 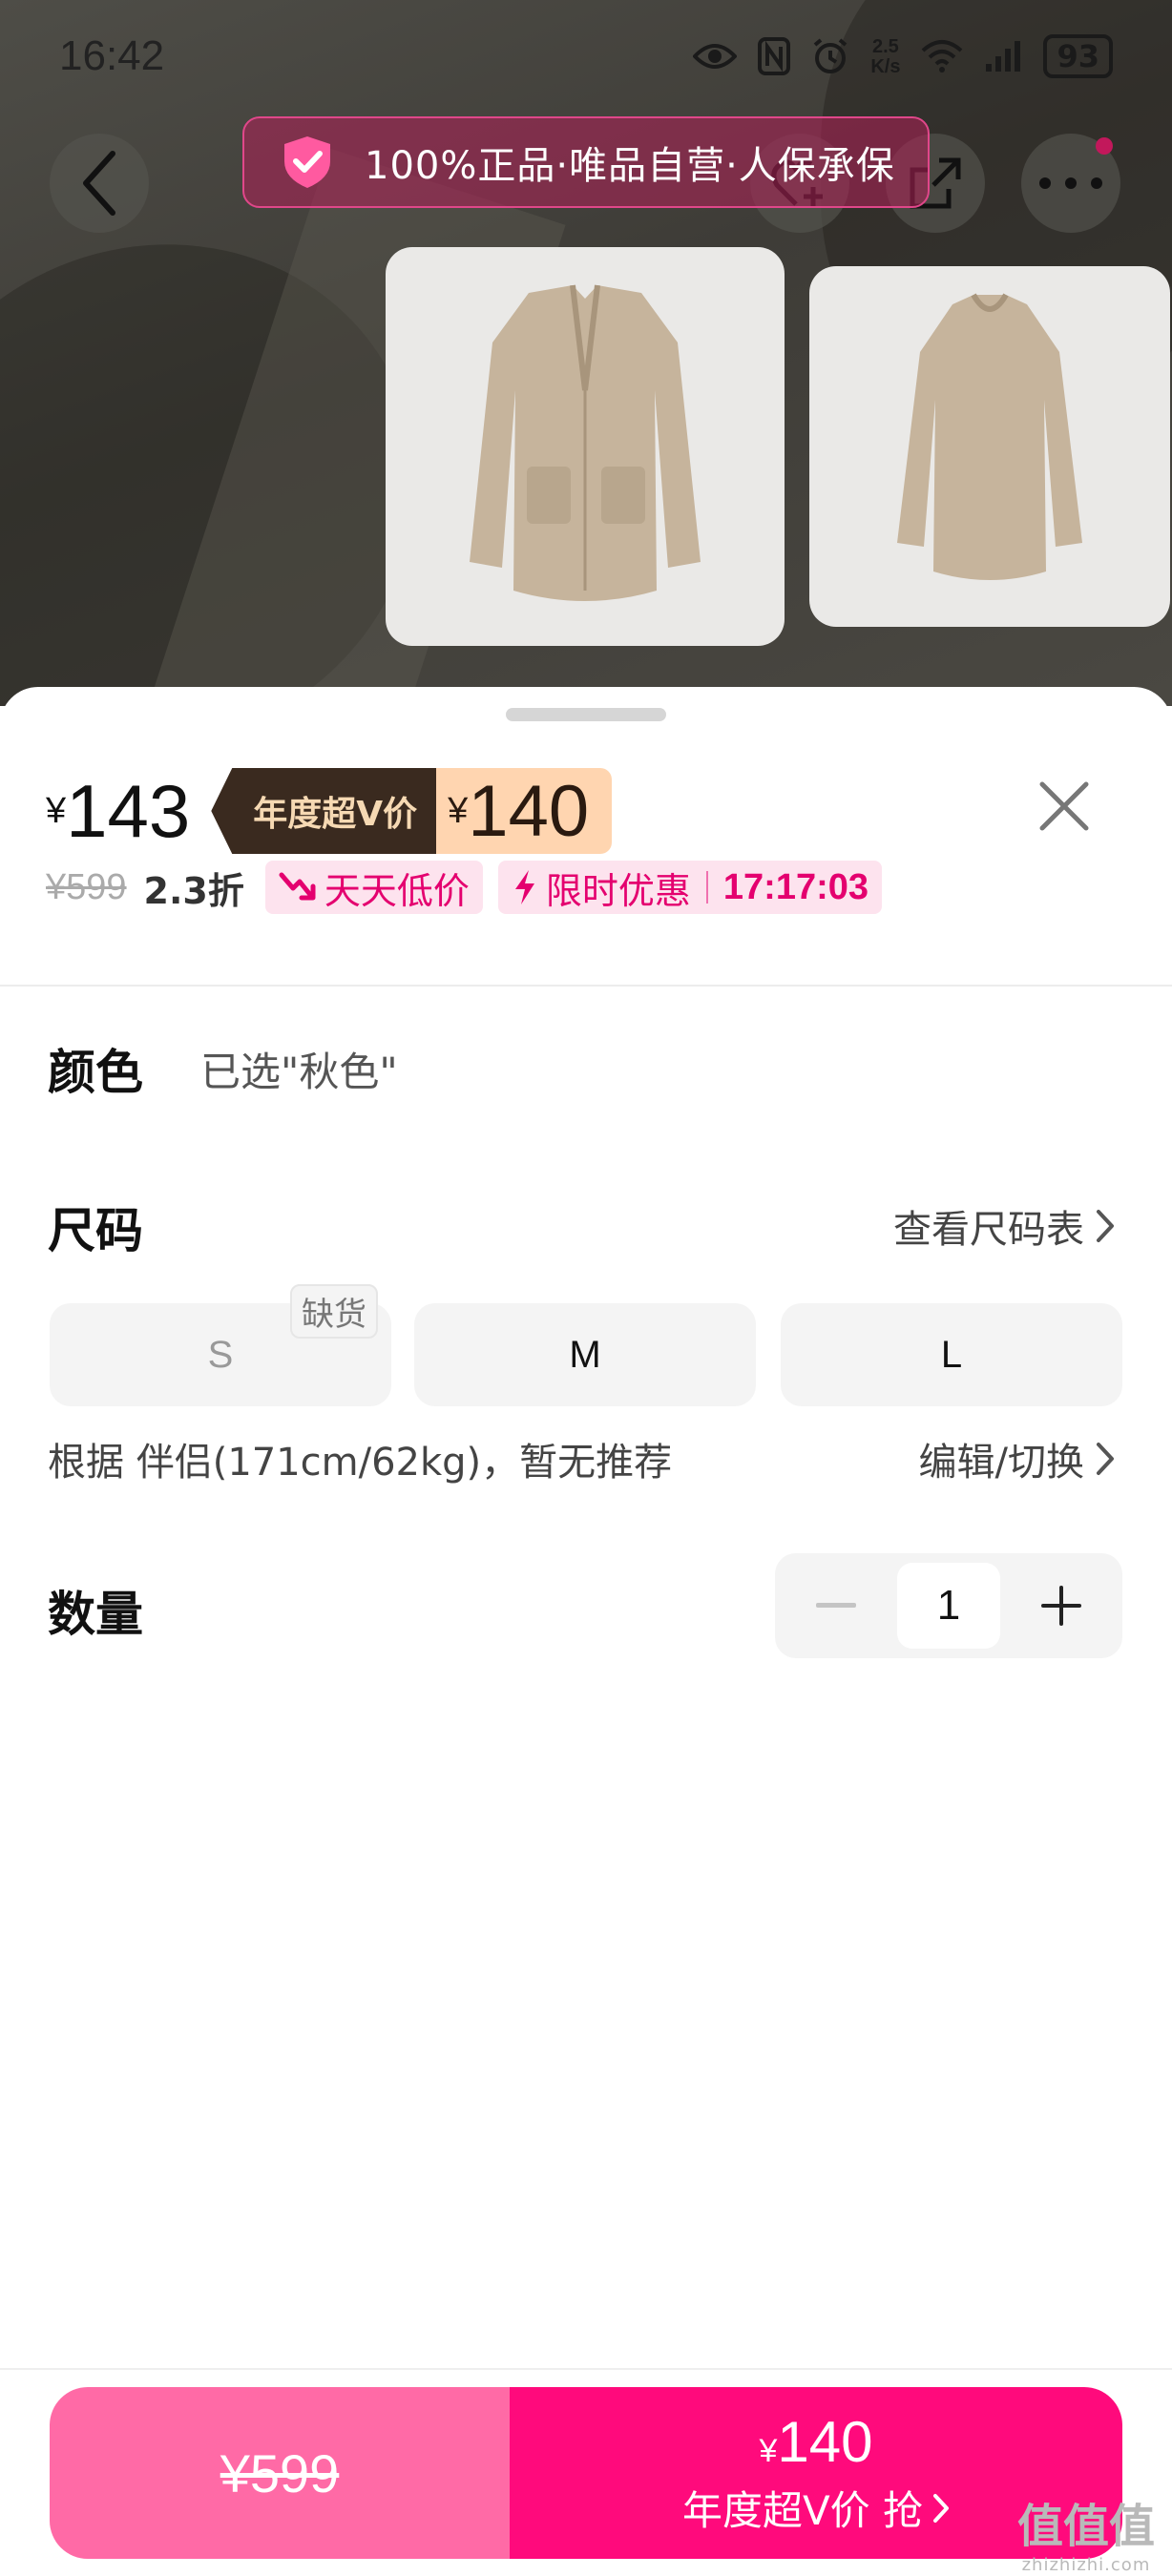 I want to click on coat-back-image, so click(x=989, y=436).